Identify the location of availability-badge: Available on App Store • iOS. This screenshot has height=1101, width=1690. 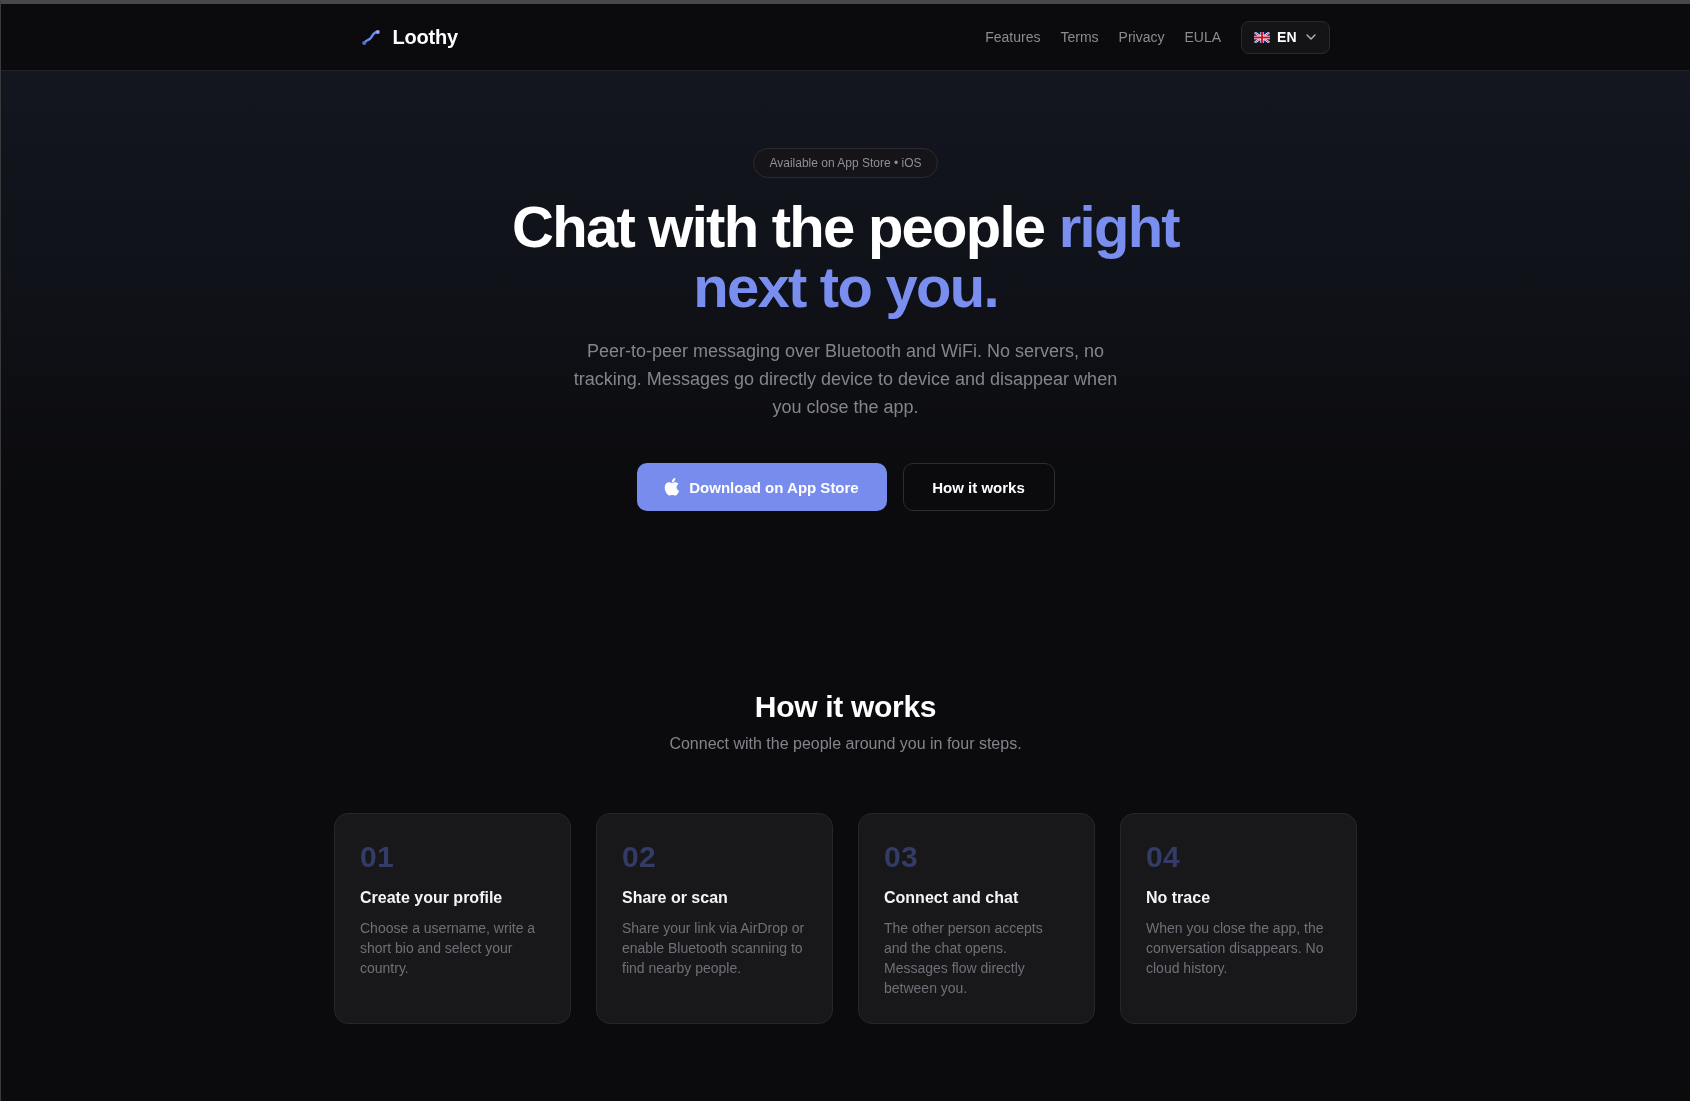
(845, 163).